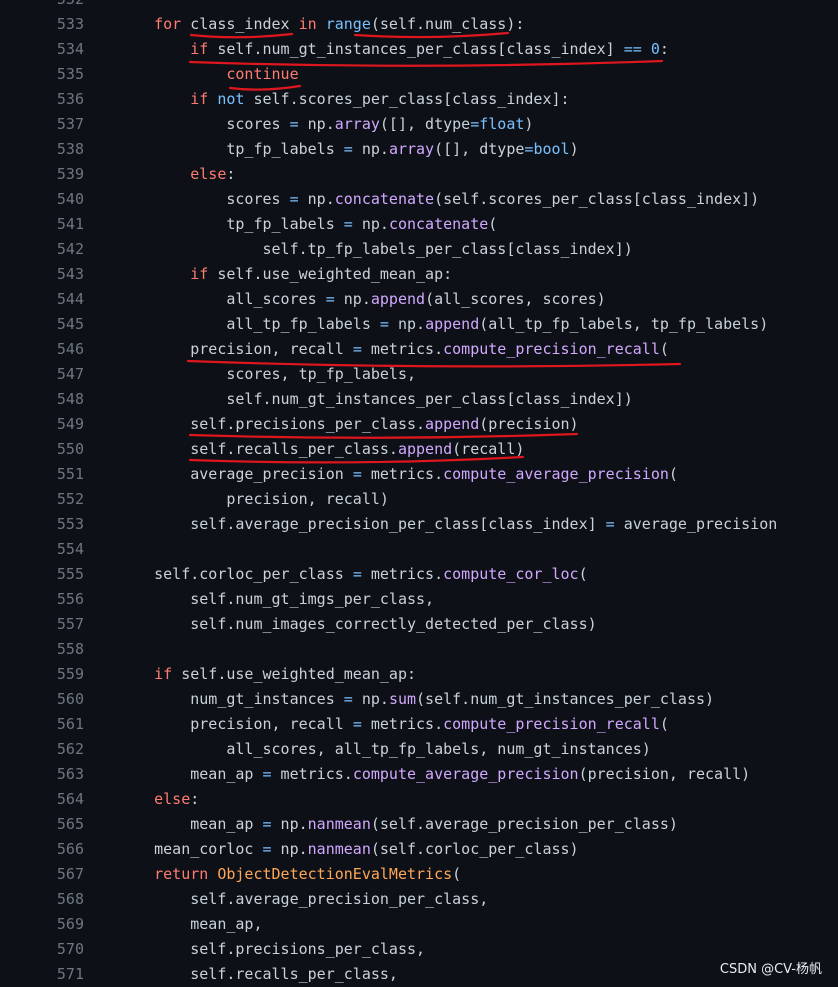  I want to click on code-token: average_precision, so click(696, 524).